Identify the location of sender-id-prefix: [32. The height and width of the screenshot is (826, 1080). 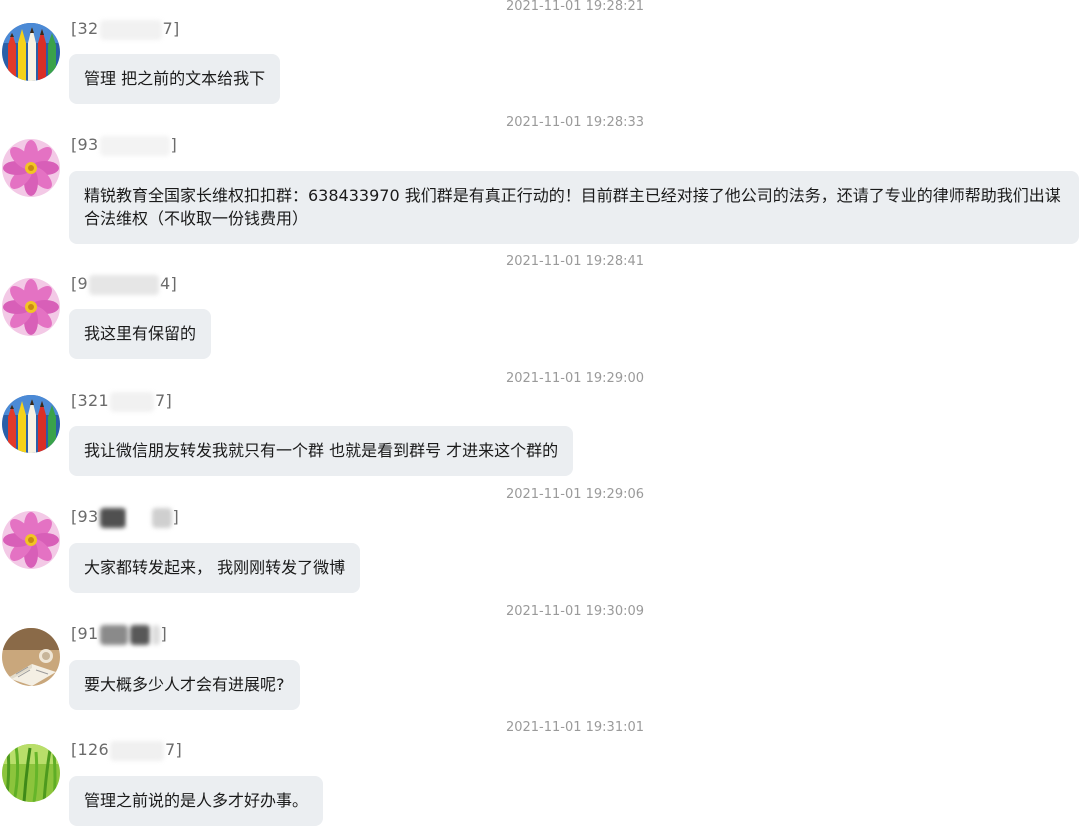
(85, 28).